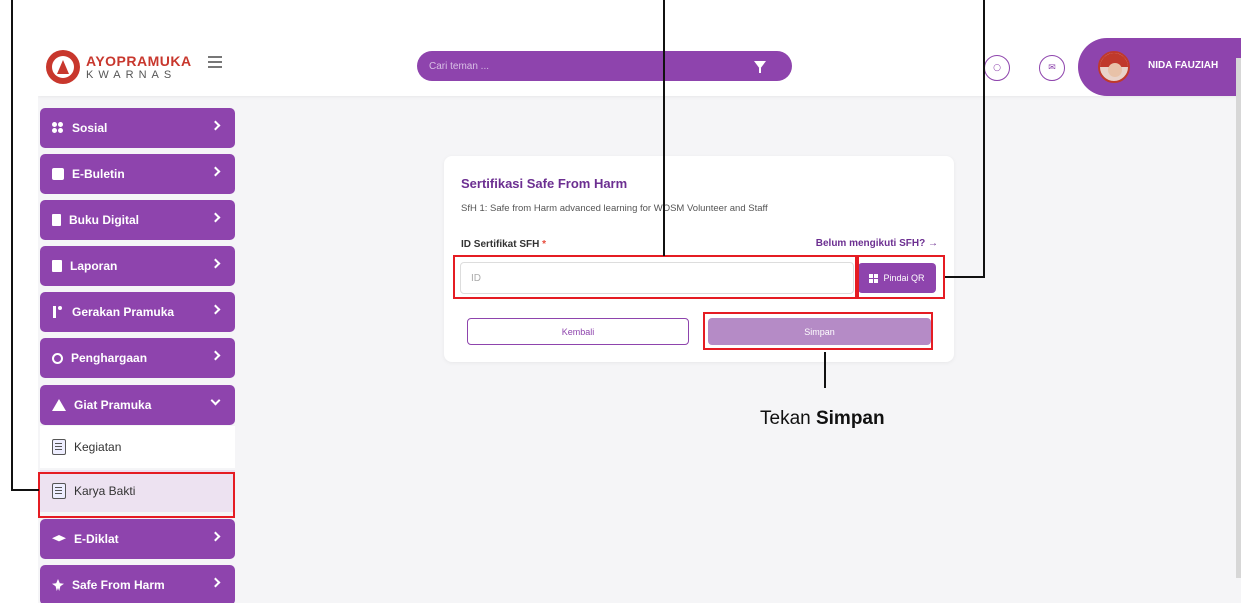  I want to click on sidebar-item-penghargaan: Penghargaan, so click(137, 358).